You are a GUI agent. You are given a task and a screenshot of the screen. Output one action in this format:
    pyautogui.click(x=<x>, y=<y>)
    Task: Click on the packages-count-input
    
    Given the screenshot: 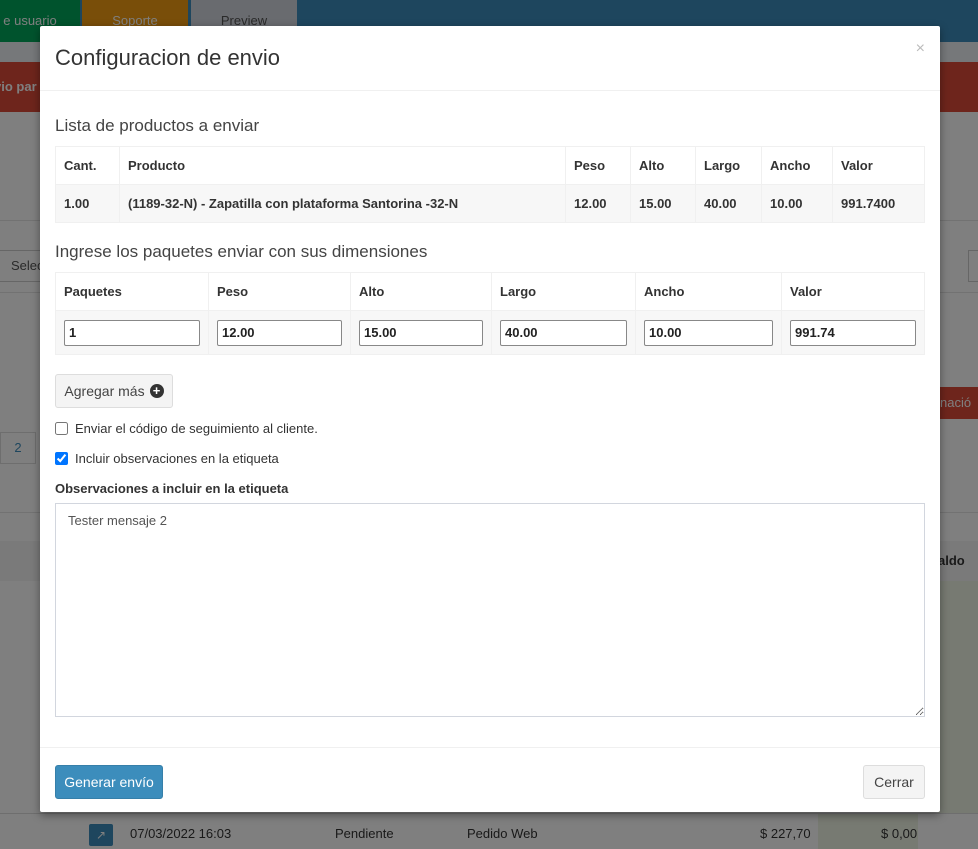 What is the action you would take?
    pyautogui.click(x=132, y=332)
    